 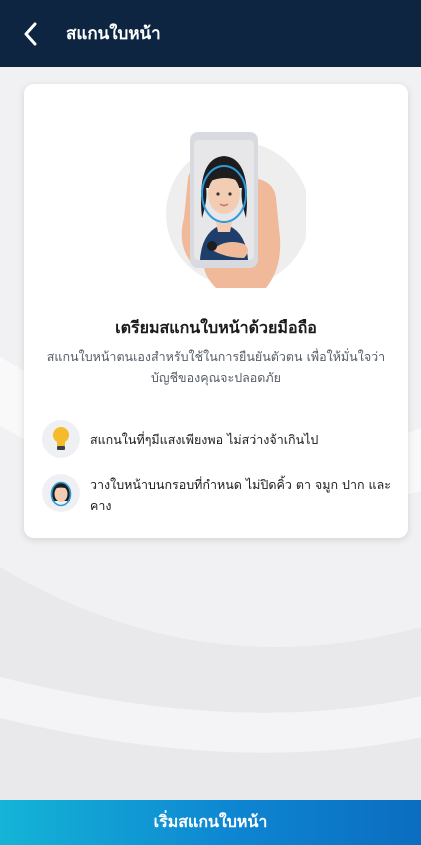 I want to click on top-app-bar: สแกนใบหน้า, so click(x=210, y=33).